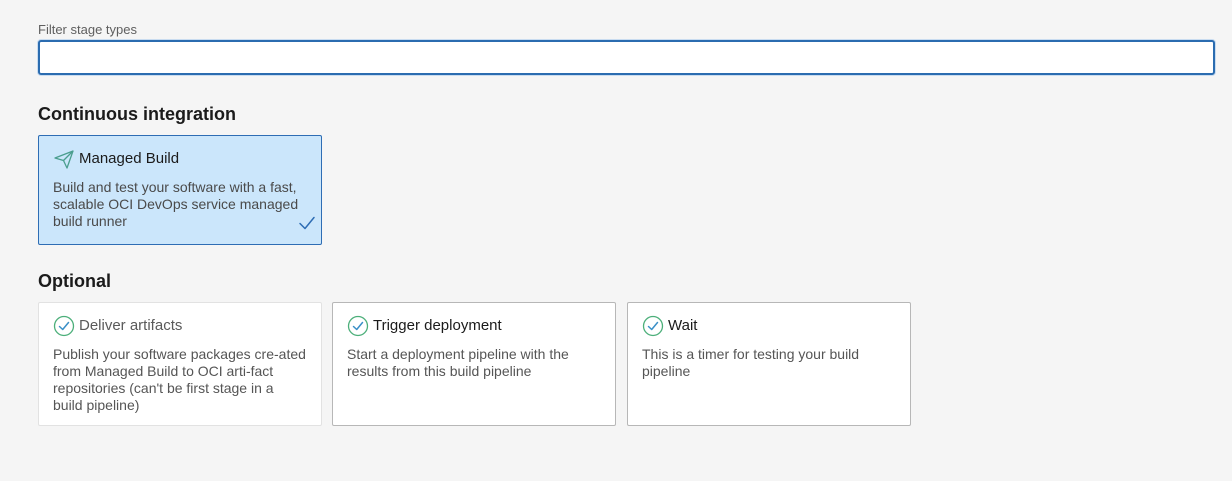  I want to click on card-header: Wait, so click(669, 326).